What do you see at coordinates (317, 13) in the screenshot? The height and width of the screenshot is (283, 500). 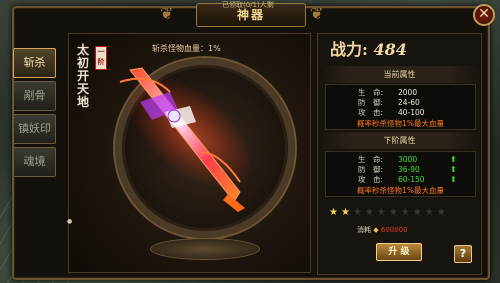 I see `ornament-right-icon: ❦` at bounding box center [317, 13].